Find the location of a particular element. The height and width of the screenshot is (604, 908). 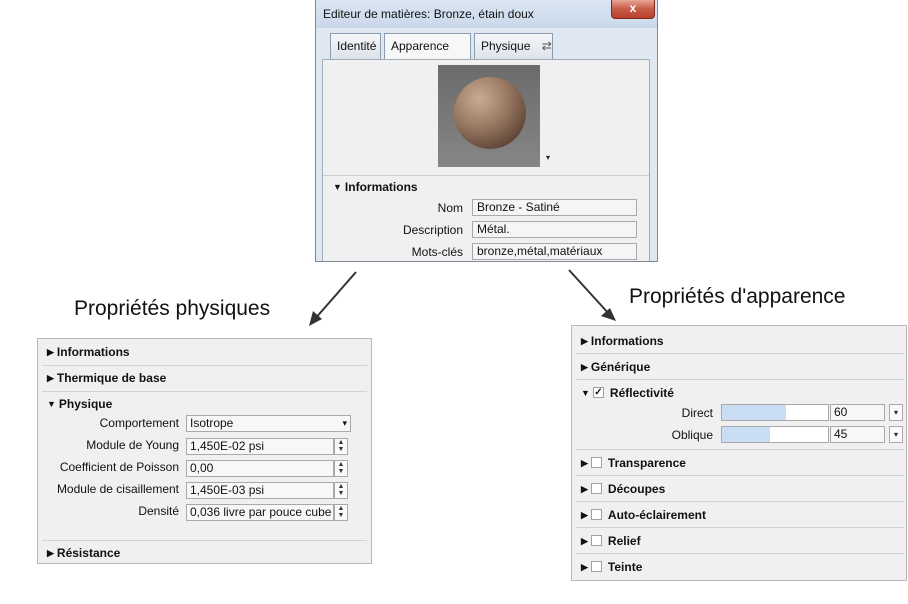

density-stepper: ▲ ▼ is located at coordinates (341, 512).